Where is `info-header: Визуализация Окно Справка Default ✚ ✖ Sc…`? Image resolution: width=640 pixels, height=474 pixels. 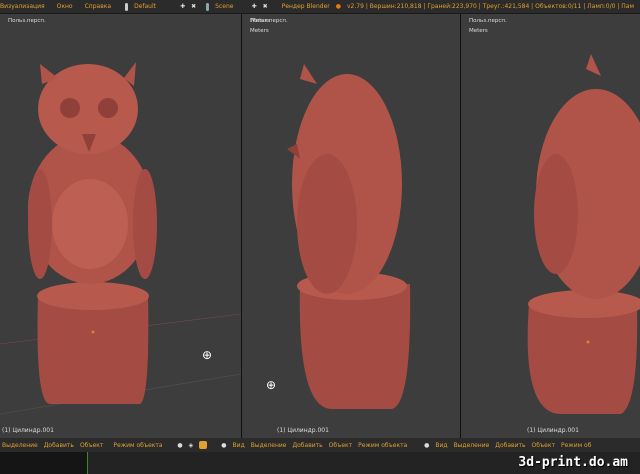
info-header: Визуализация Окно Справка Default ✚ ✖ Sc… is located at coordinates (320, 7).